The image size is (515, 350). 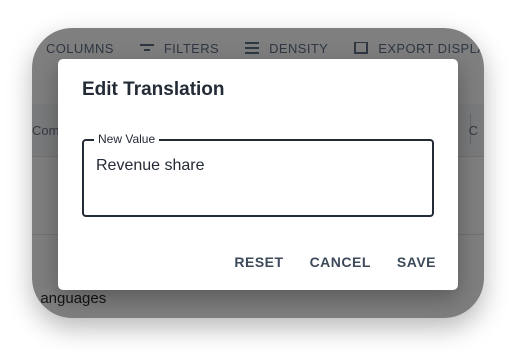 I want to click on cancel-button: CANCEL, so click(x=340, y=262).